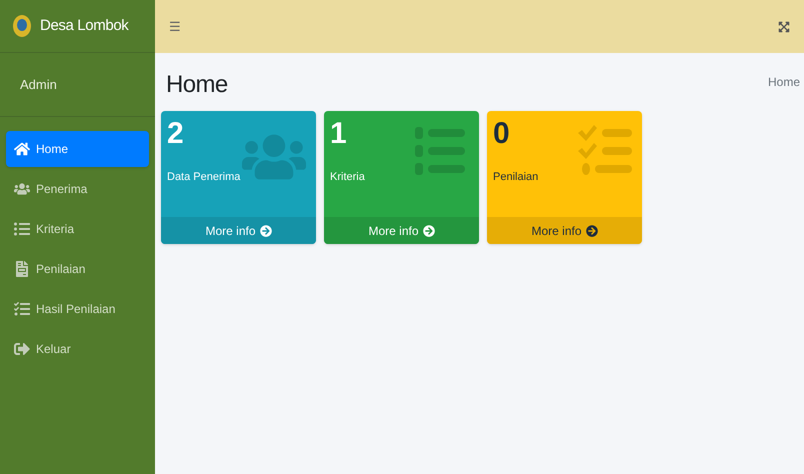 The image size is (804, 474). What do you see at coordinates (784, 26) in the screenshot?
I see `fullscreen-button` at bounding box center [784, 26].